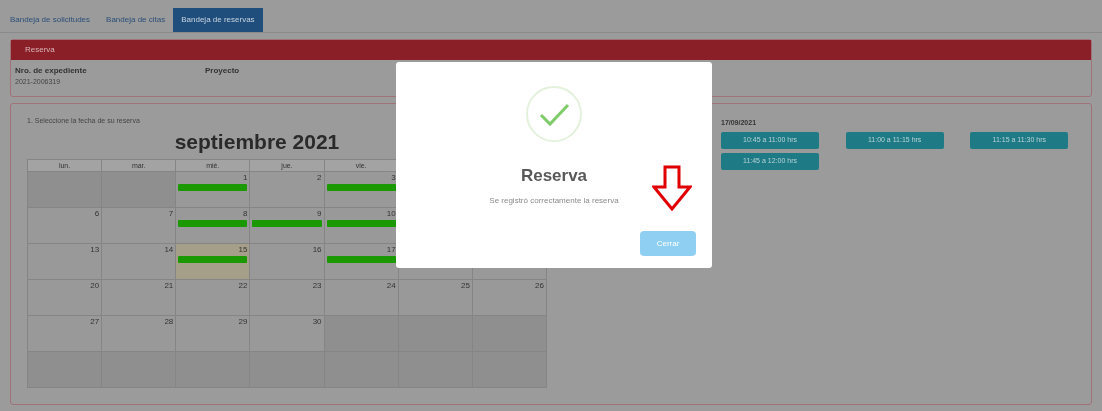 This screenshot has height=411, width=1102. What do you see at coordinates (391, 285) in the screenshot?
I see `day-number: 24` at bounding box center [391, 285].